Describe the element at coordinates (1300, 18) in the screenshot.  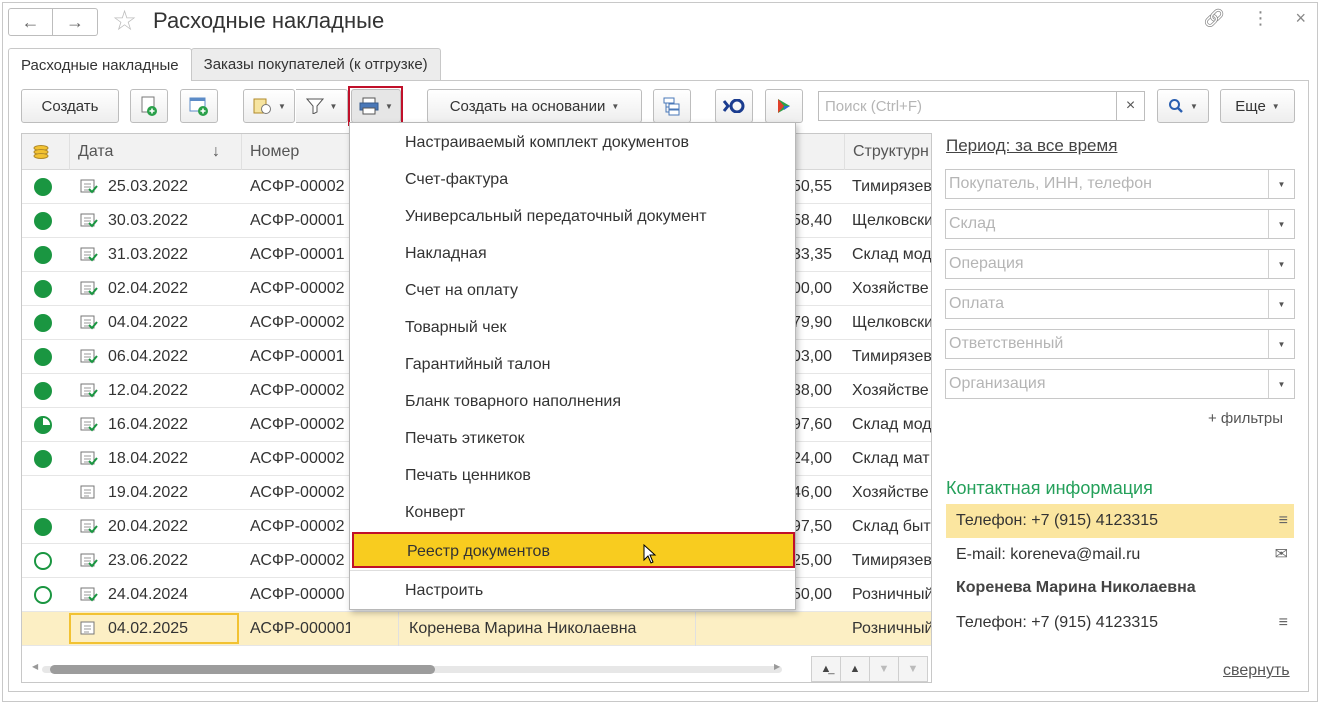
I see `close-icon: ×` at that location.